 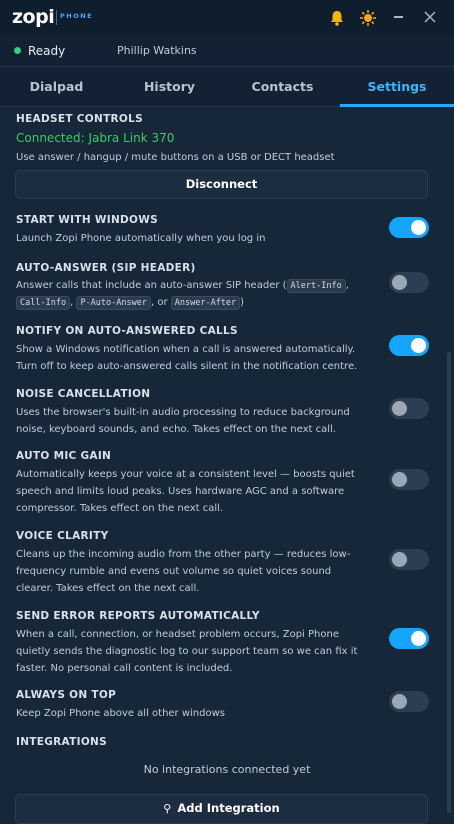 I want to click on title-bar: zopi PHONE, so click(x=227, y=18).